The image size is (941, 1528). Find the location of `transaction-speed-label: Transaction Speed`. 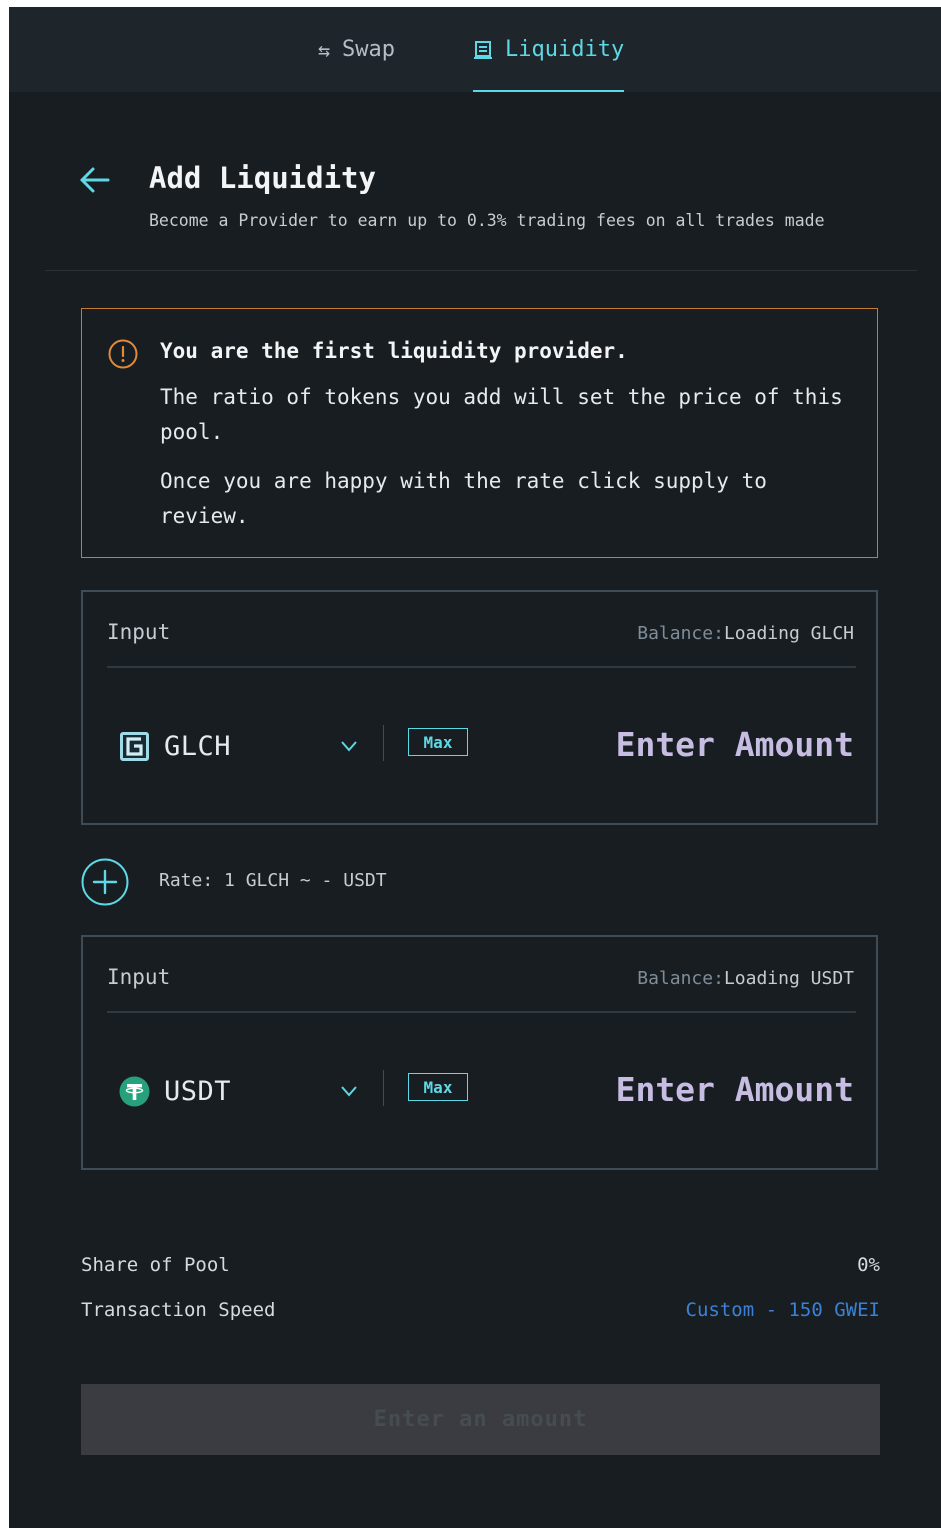

transaction-speed-label: Transaction Speed is located at coordinates (178, 1310).